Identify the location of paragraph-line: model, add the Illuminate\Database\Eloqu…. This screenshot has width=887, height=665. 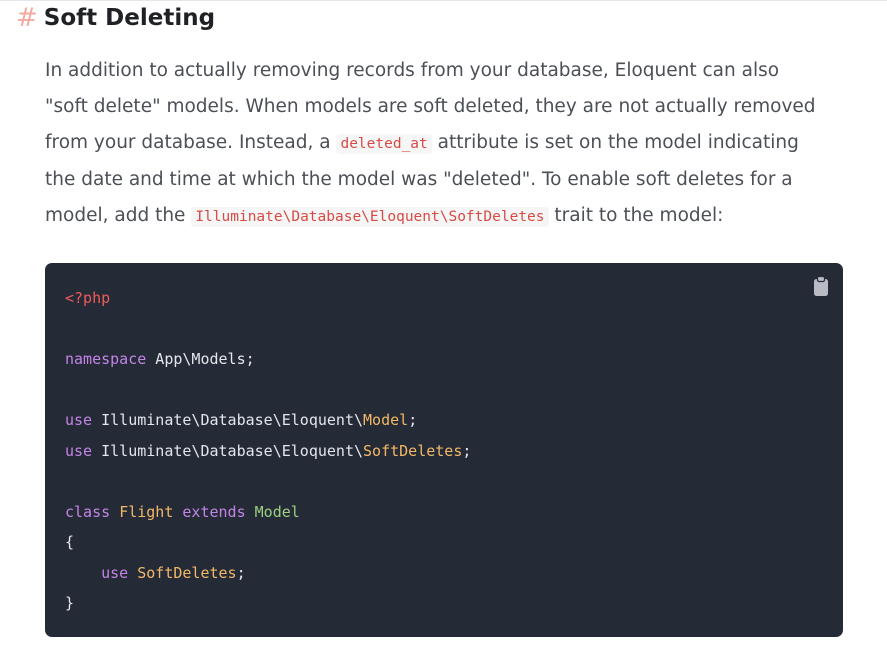
(450, 216).